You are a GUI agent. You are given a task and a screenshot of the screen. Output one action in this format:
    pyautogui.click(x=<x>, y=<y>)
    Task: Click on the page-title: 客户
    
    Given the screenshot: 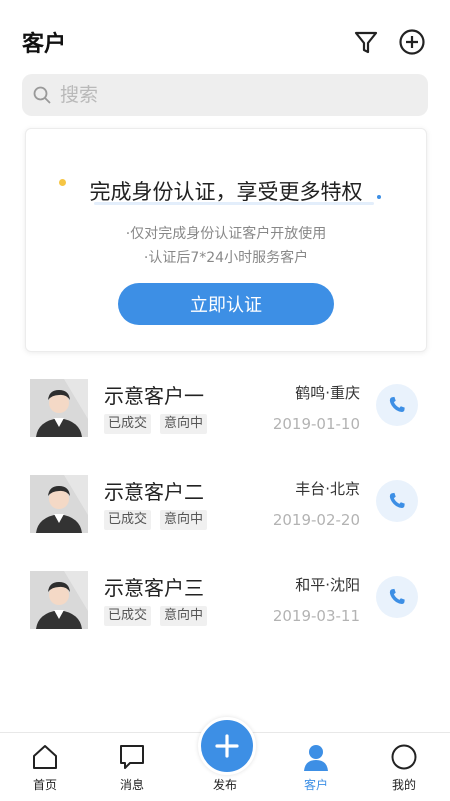 What is the action you would take?
    pyautogui.click(x=44, y=44)
    